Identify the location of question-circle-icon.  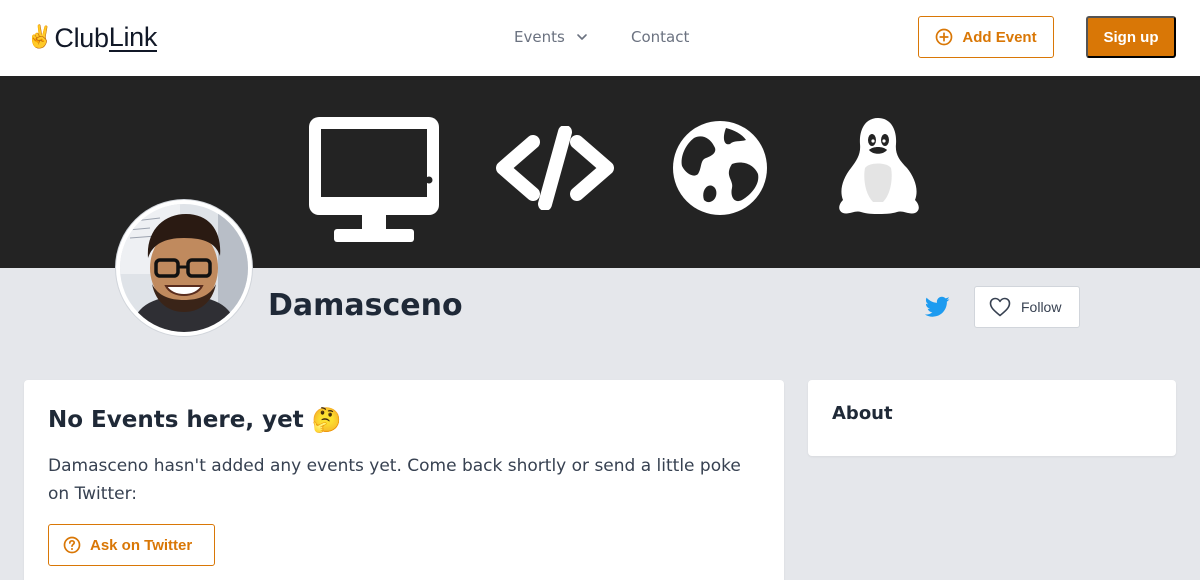
(72, 545).